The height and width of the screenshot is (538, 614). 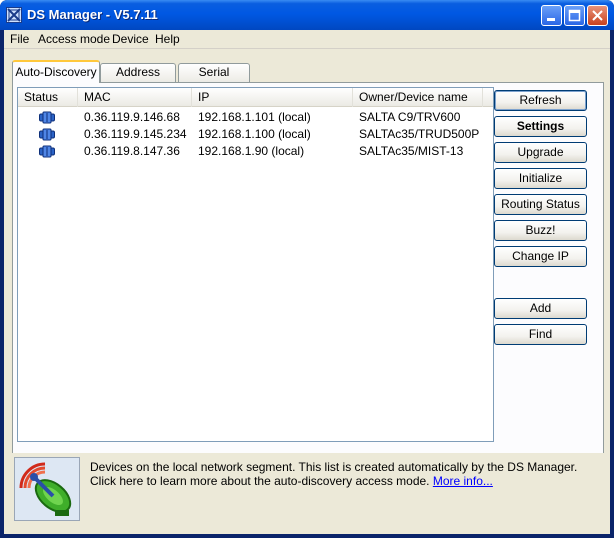 What do you see at coordinates (135, 97) in the screenshot?
I see `column-mac: MAC` at bounding box center [135, 97].